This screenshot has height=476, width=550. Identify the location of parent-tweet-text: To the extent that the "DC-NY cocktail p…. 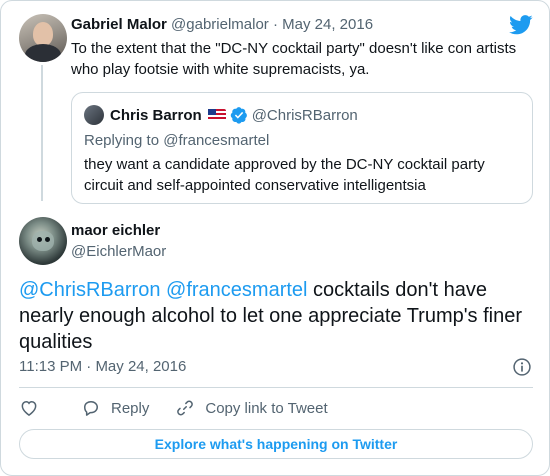
(294, 59).